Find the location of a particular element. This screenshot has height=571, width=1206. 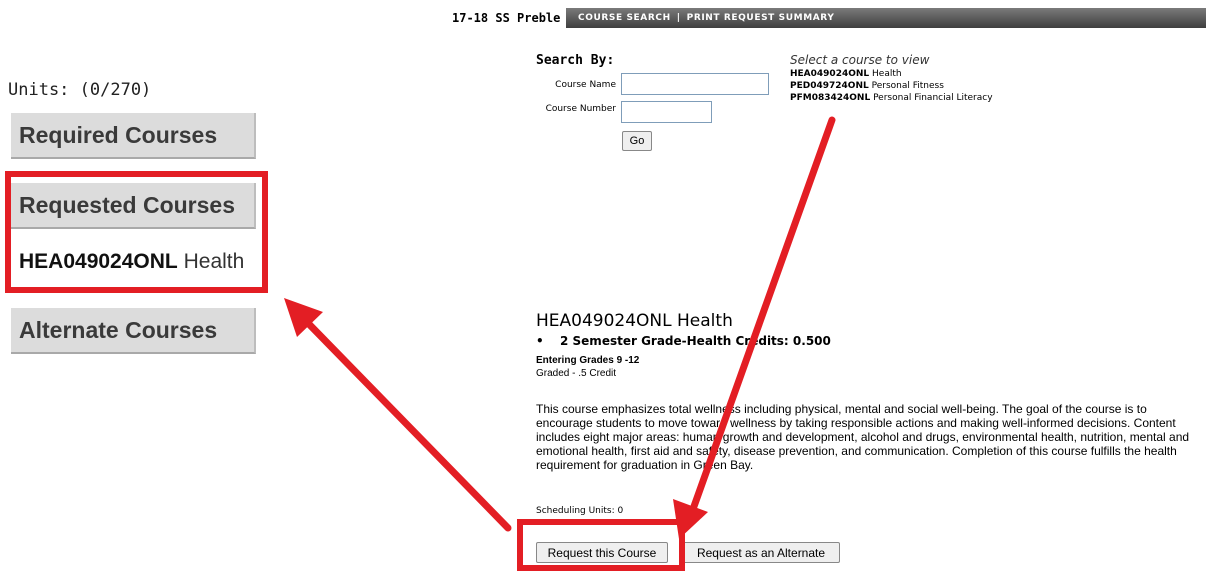

arrow-to-request-button is located at coordinates (754, 327).